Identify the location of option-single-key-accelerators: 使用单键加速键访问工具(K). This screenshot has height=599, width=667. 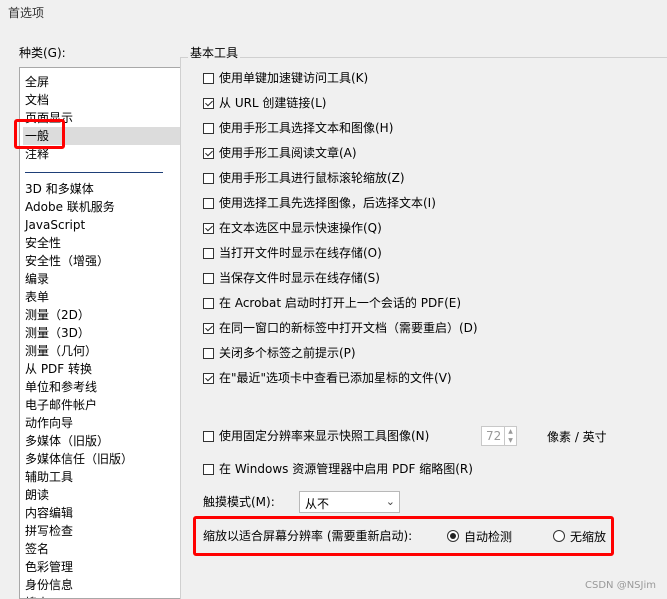
(285, 78).